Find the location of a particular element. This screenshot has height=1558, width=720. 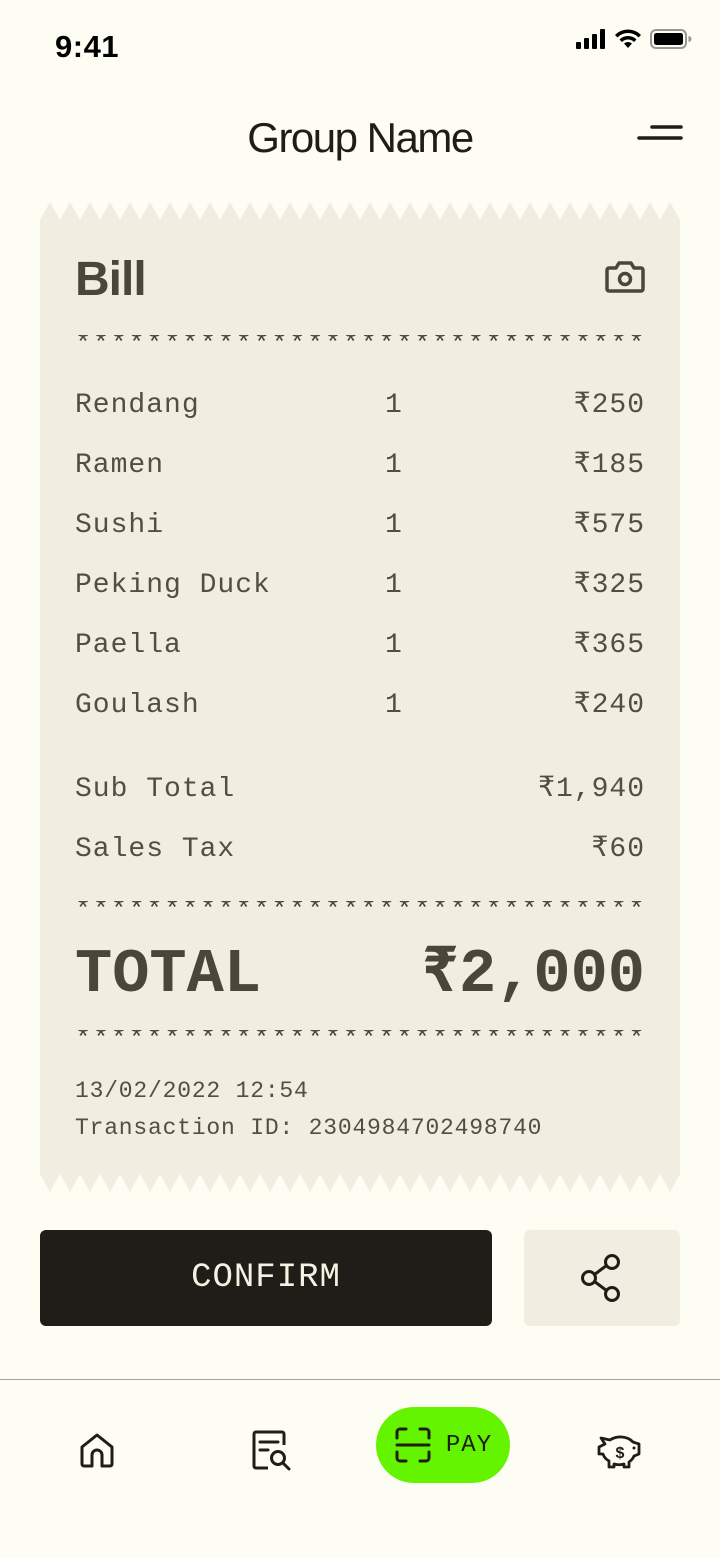

bill-item-row: Goulash 1 ₹240 is located at coordinates (360, 706).